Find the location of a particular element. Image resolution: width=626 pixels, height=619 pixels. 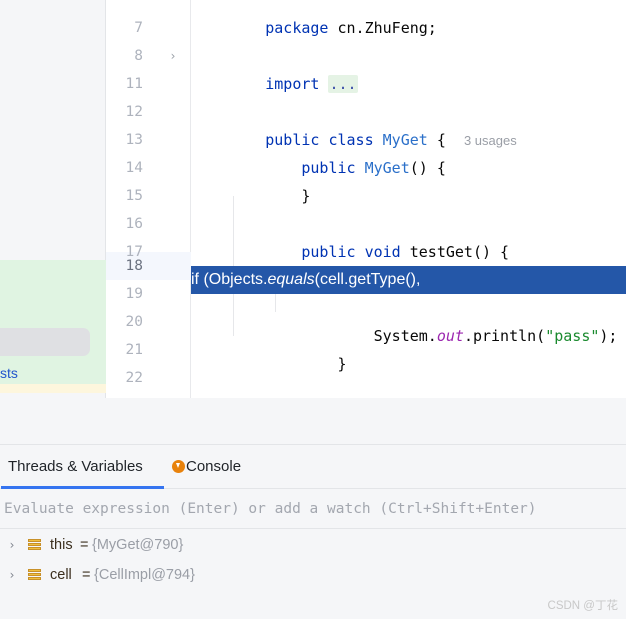

variable-row-this: › this = {MyGet@790} is located at coordinates (313, 545).